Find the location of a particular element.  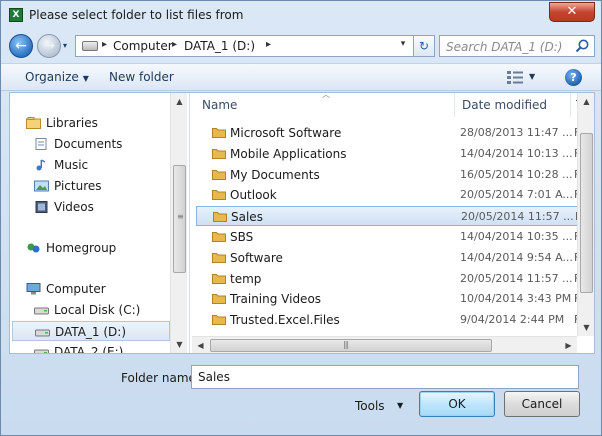

tree-scrollbar: ▲ ≡ ▼ is located at coordinates (178, 223).